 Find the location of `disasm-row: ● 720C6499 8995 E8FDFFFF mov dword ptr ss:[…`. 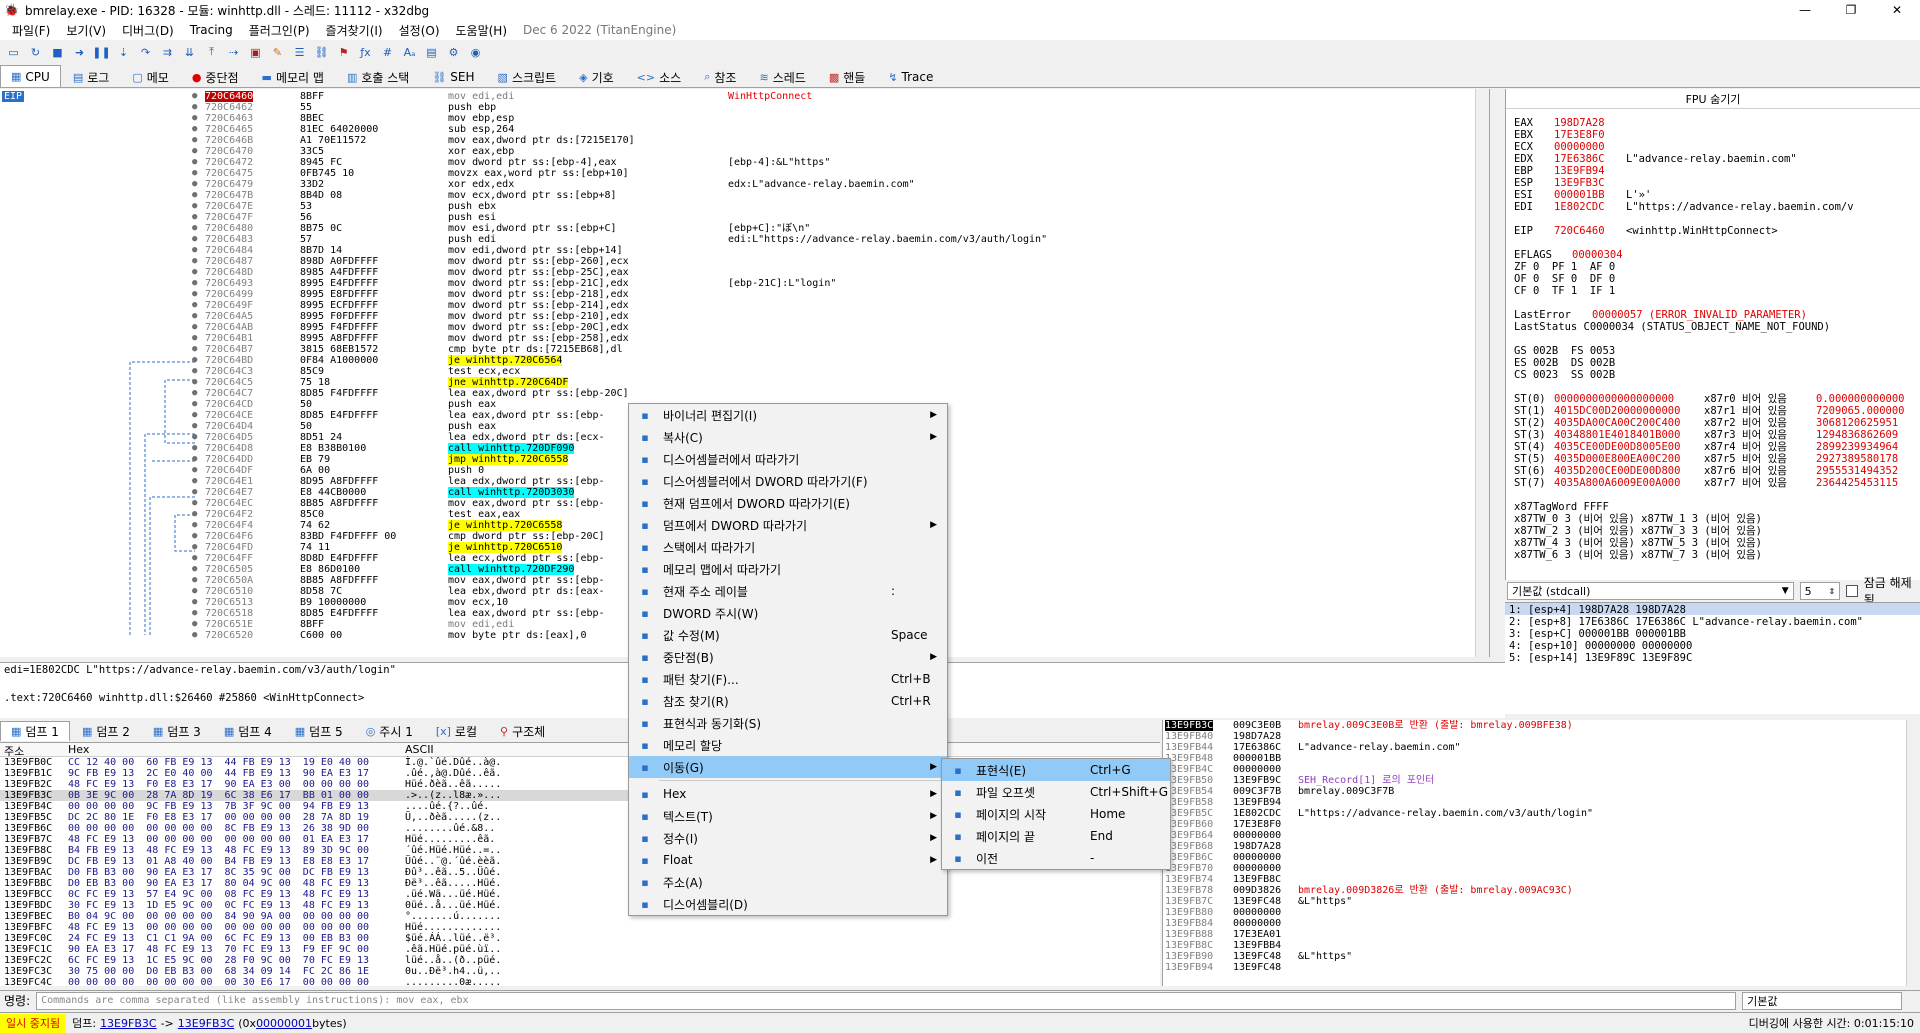

disasm-row: ● 720C6499 8995 E8FDFFFF mov dword ptr ss:[… is located at coordinates (740, 294).